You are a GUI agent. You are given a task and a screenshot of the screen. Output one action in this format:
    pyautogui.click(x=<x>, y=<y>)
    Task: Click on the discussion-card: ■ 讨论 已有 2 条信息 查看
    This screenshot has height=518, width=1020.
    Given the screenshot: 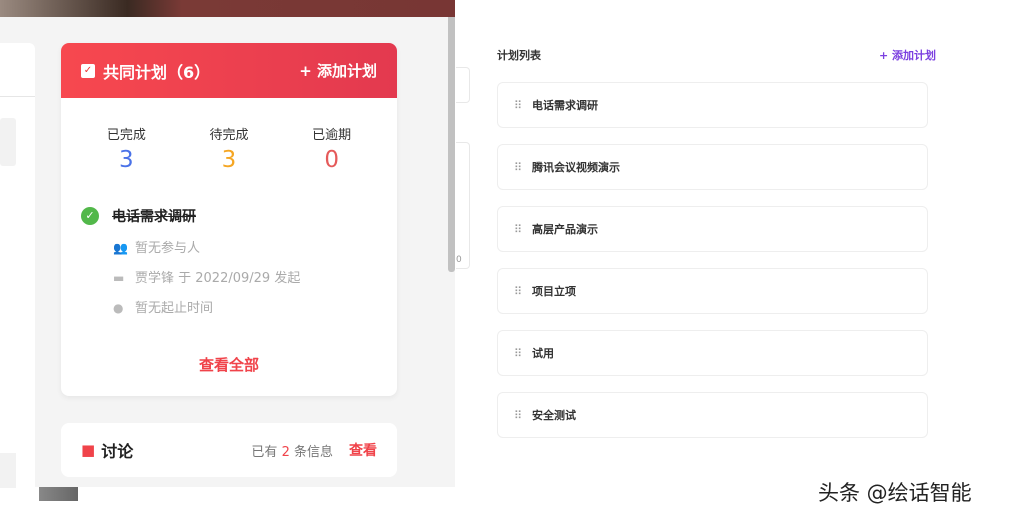 What is the action you would take?
    pyautogui.click(x=229, y=450)
    